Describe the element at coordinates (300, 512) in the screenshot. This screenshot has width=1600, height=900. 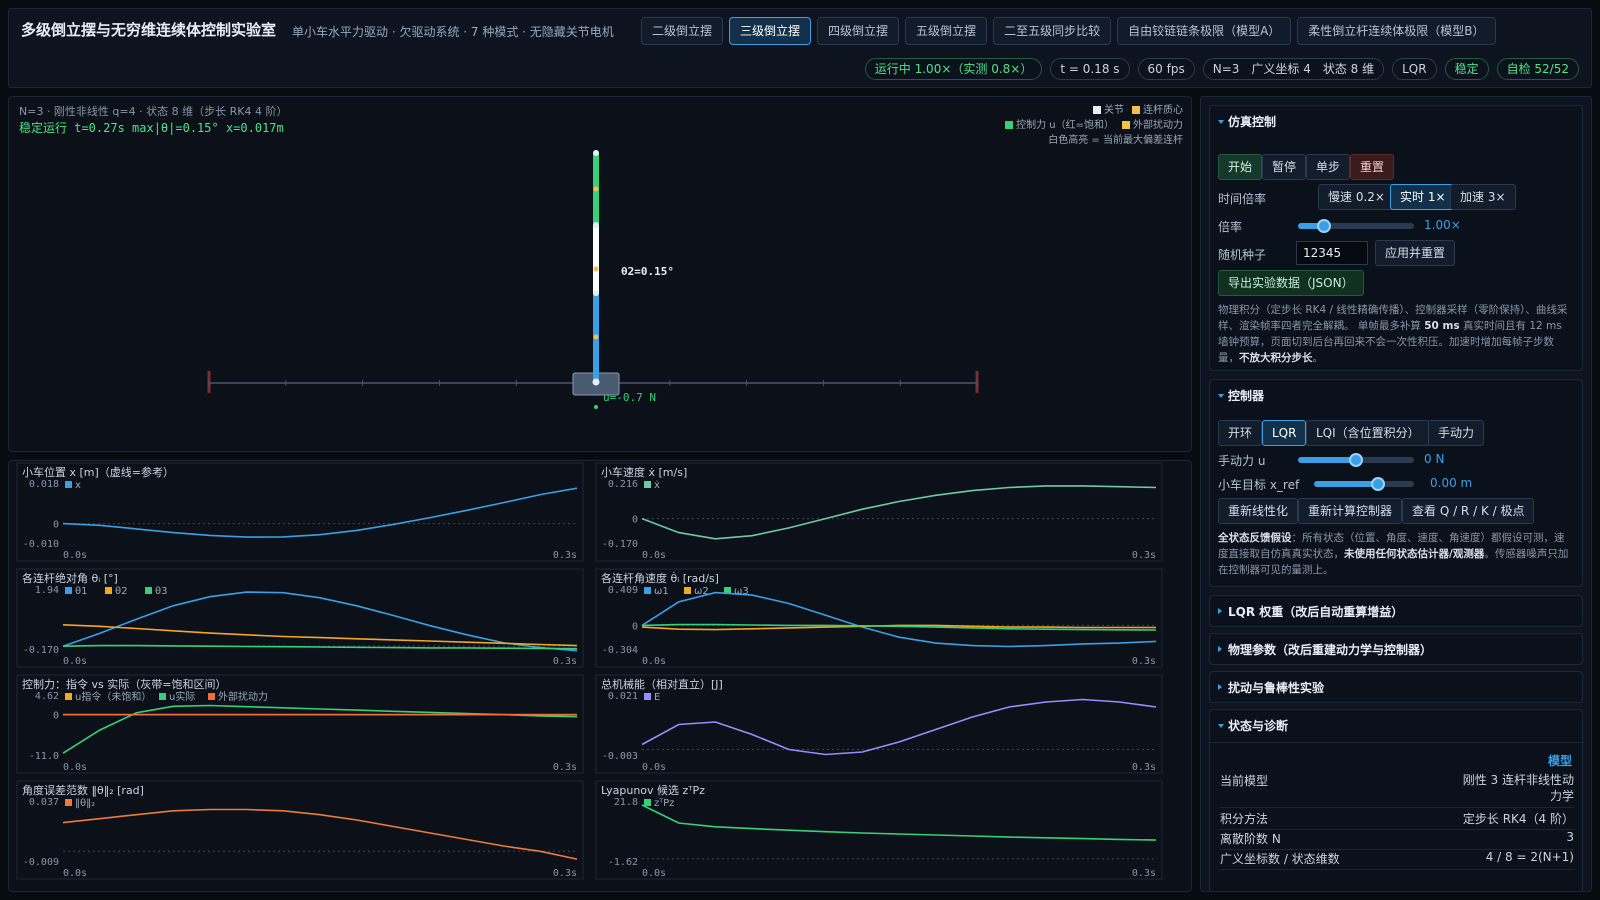
I see `plot-panel: 小车位置 x [m]（虚线=参考）0.018 -0.010 0.0s 0.3s x 0` at that location.